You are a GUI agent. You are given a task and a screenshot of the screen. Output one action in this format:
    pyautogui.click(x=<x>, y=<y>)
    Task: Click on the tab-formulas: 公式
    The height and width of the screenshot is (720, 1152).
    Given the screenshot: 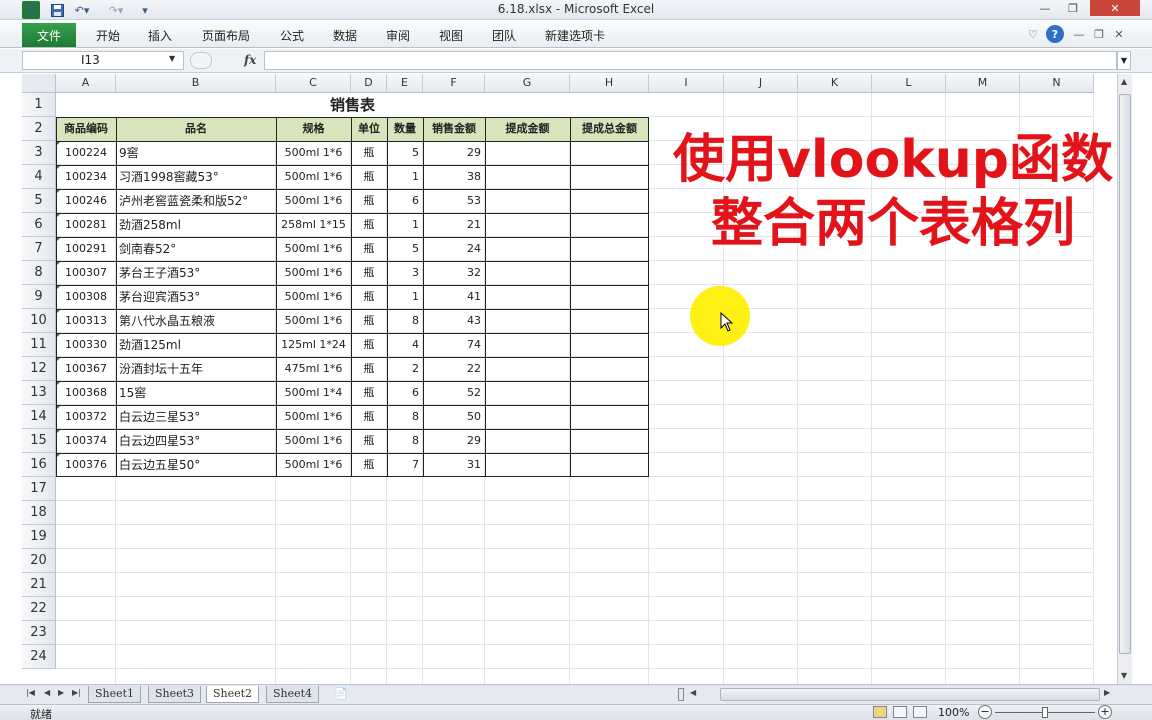 What is the action you would take?
    pyautogui.click(x=292, y=35)
    